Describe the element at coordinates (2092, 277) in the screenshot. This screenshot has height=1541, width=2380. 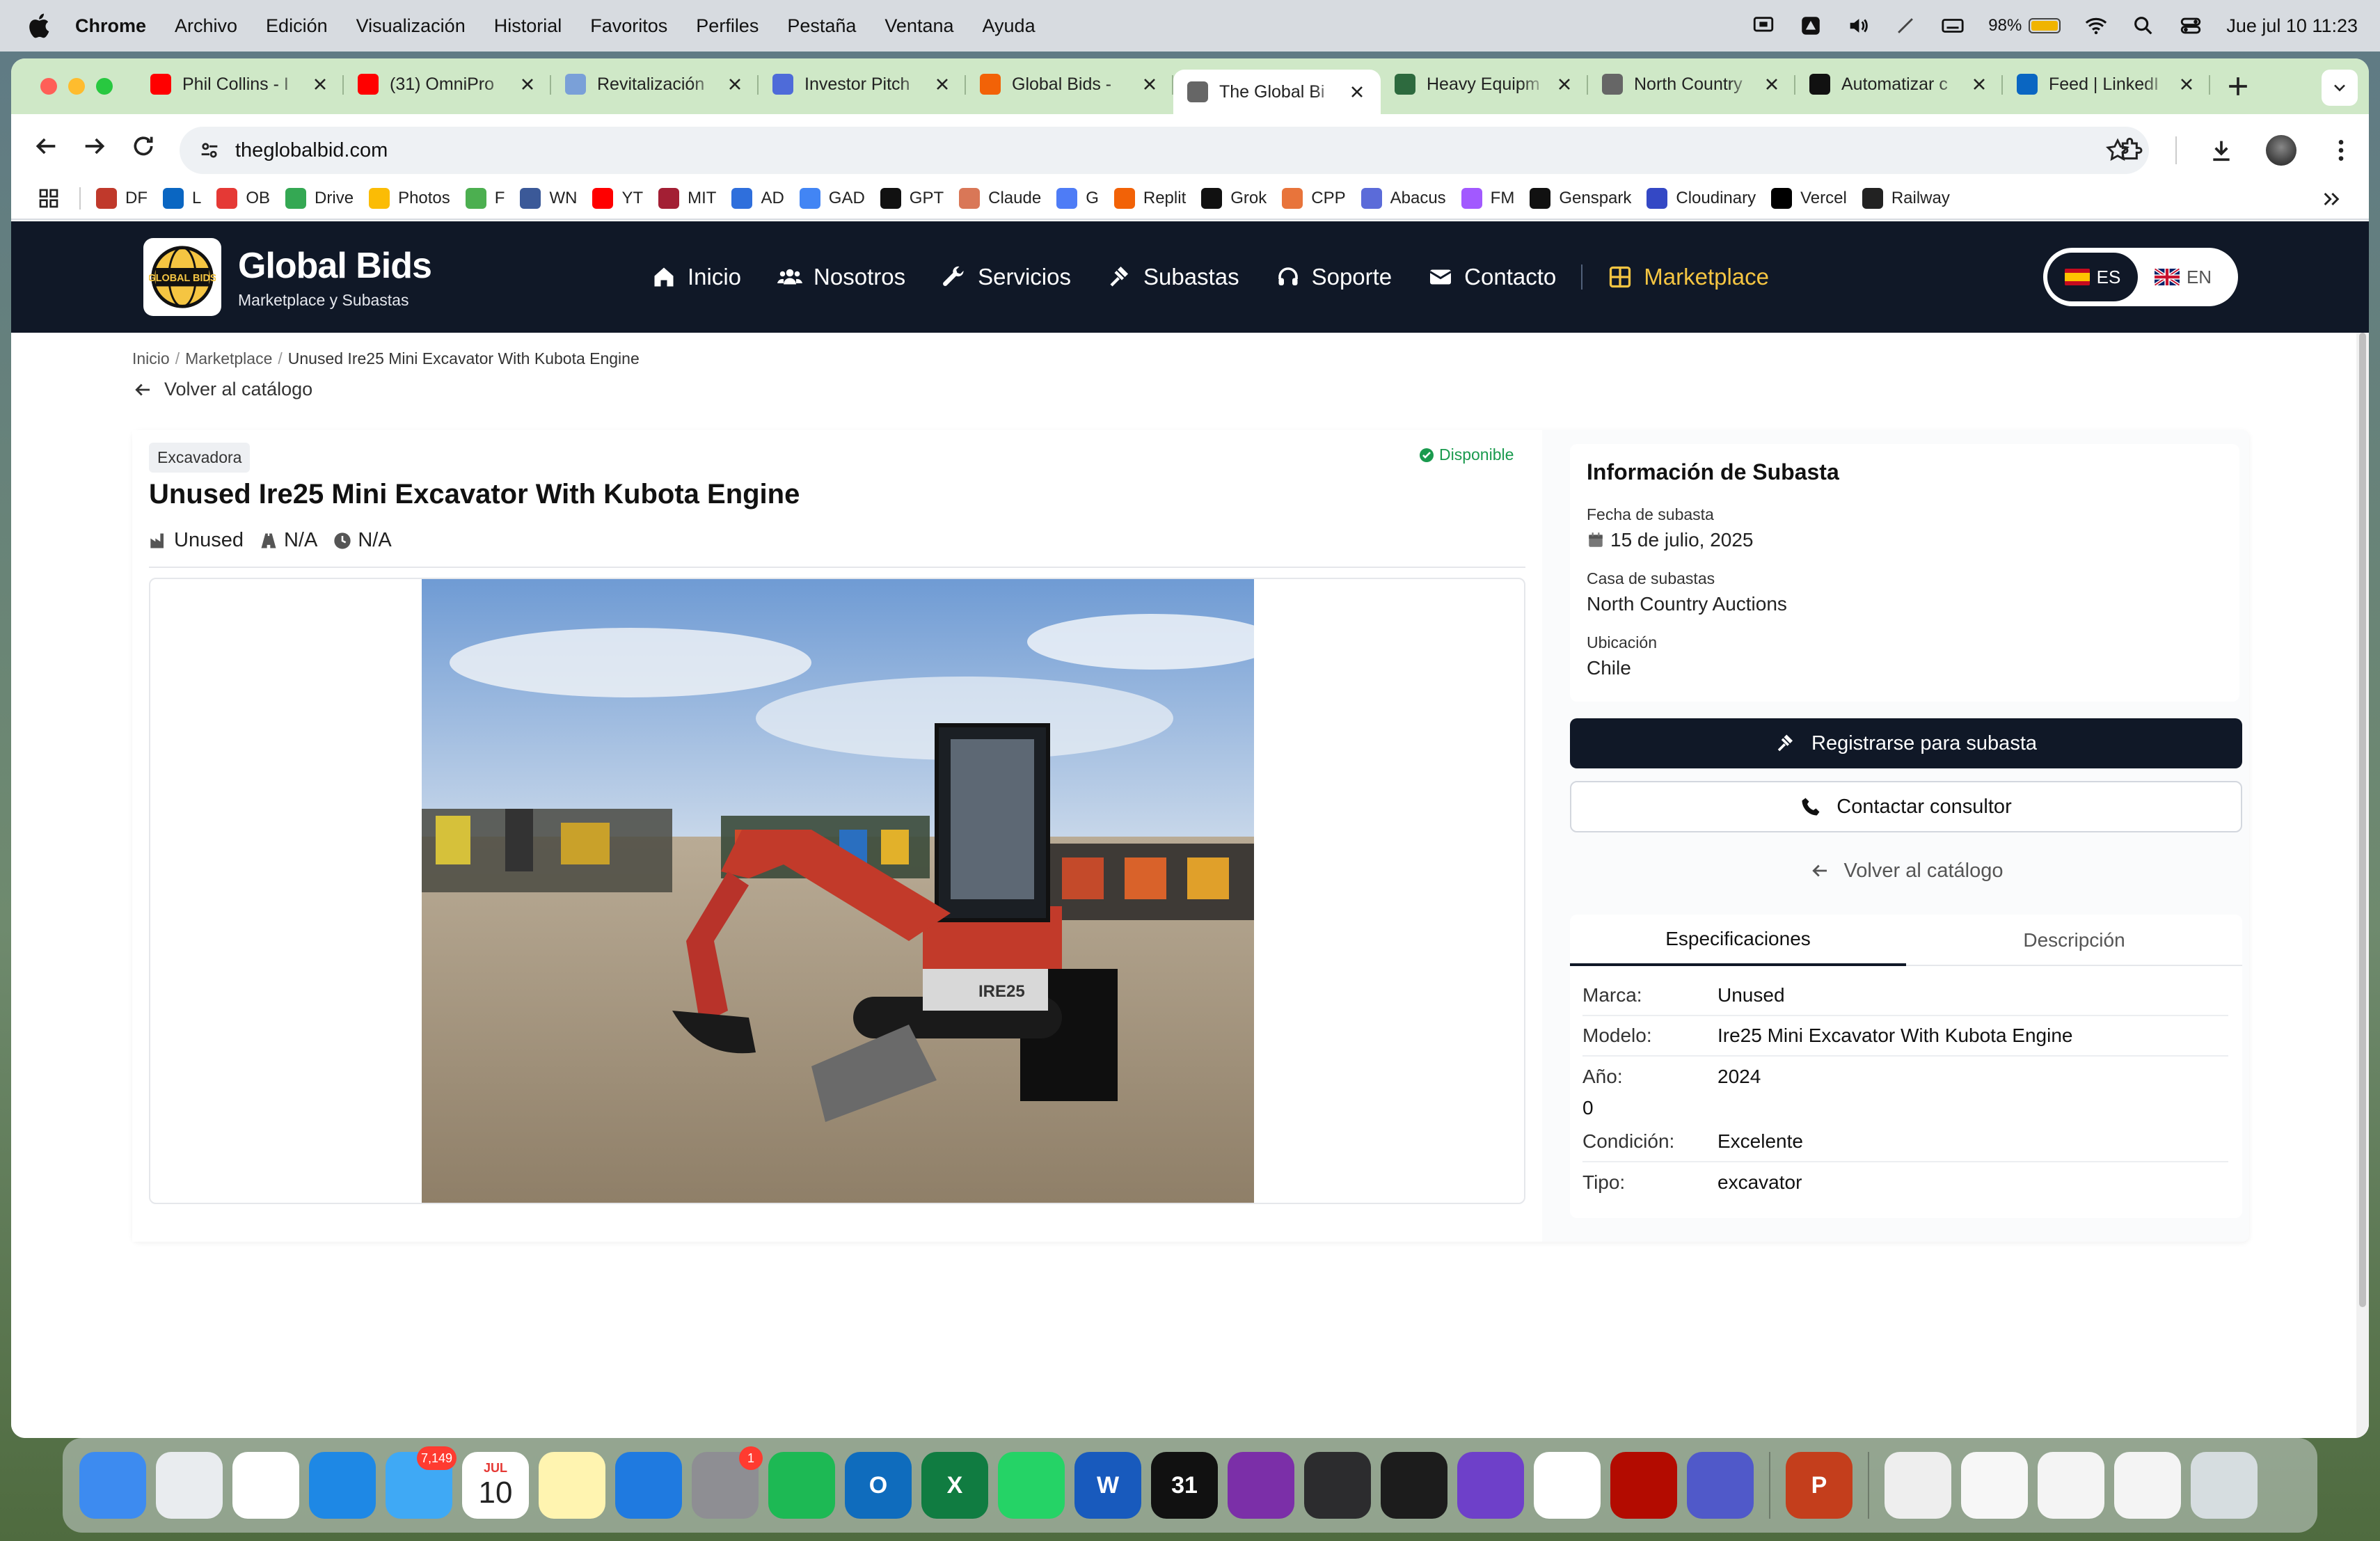
I see `lang-es-button: ES` at that location.